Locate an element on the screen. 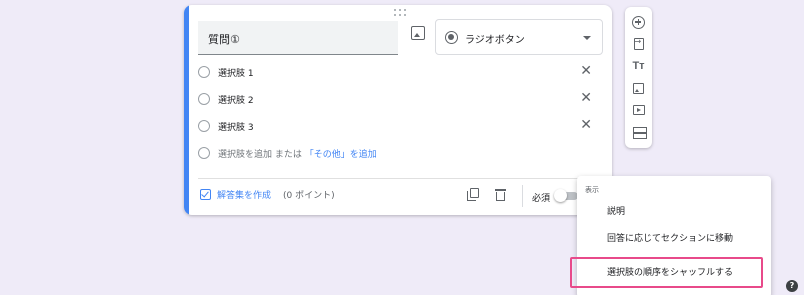 The height and width of the screenshot is (295, 804). menu-header: 表示 is located at coordinates (592, 190).